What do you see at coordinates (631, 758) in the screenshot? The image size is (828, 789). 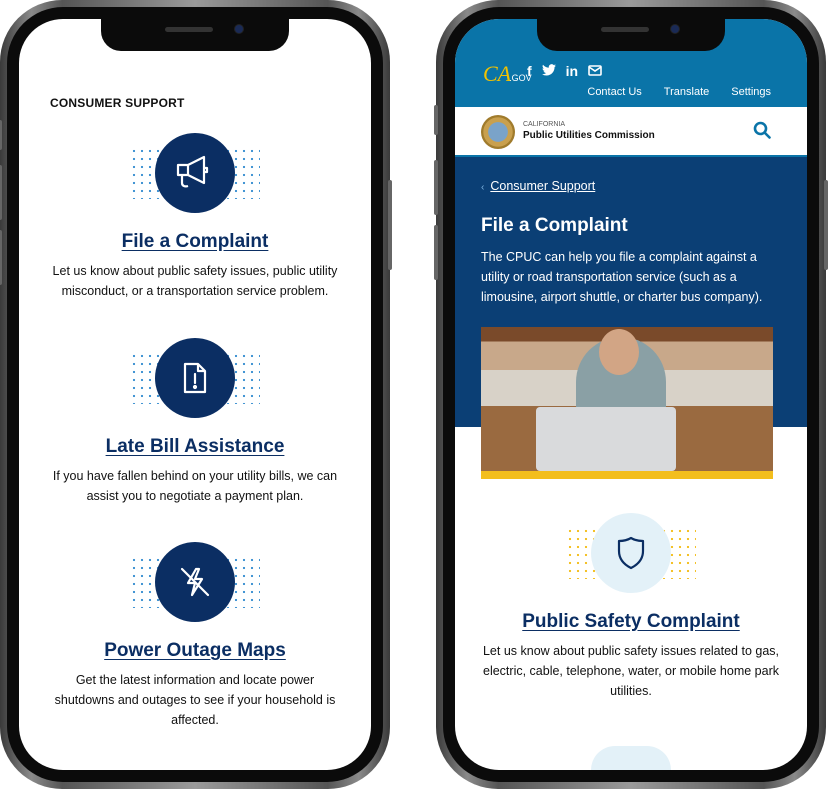 I see `next-card-icon-peek` at bounding box center [631, 758].